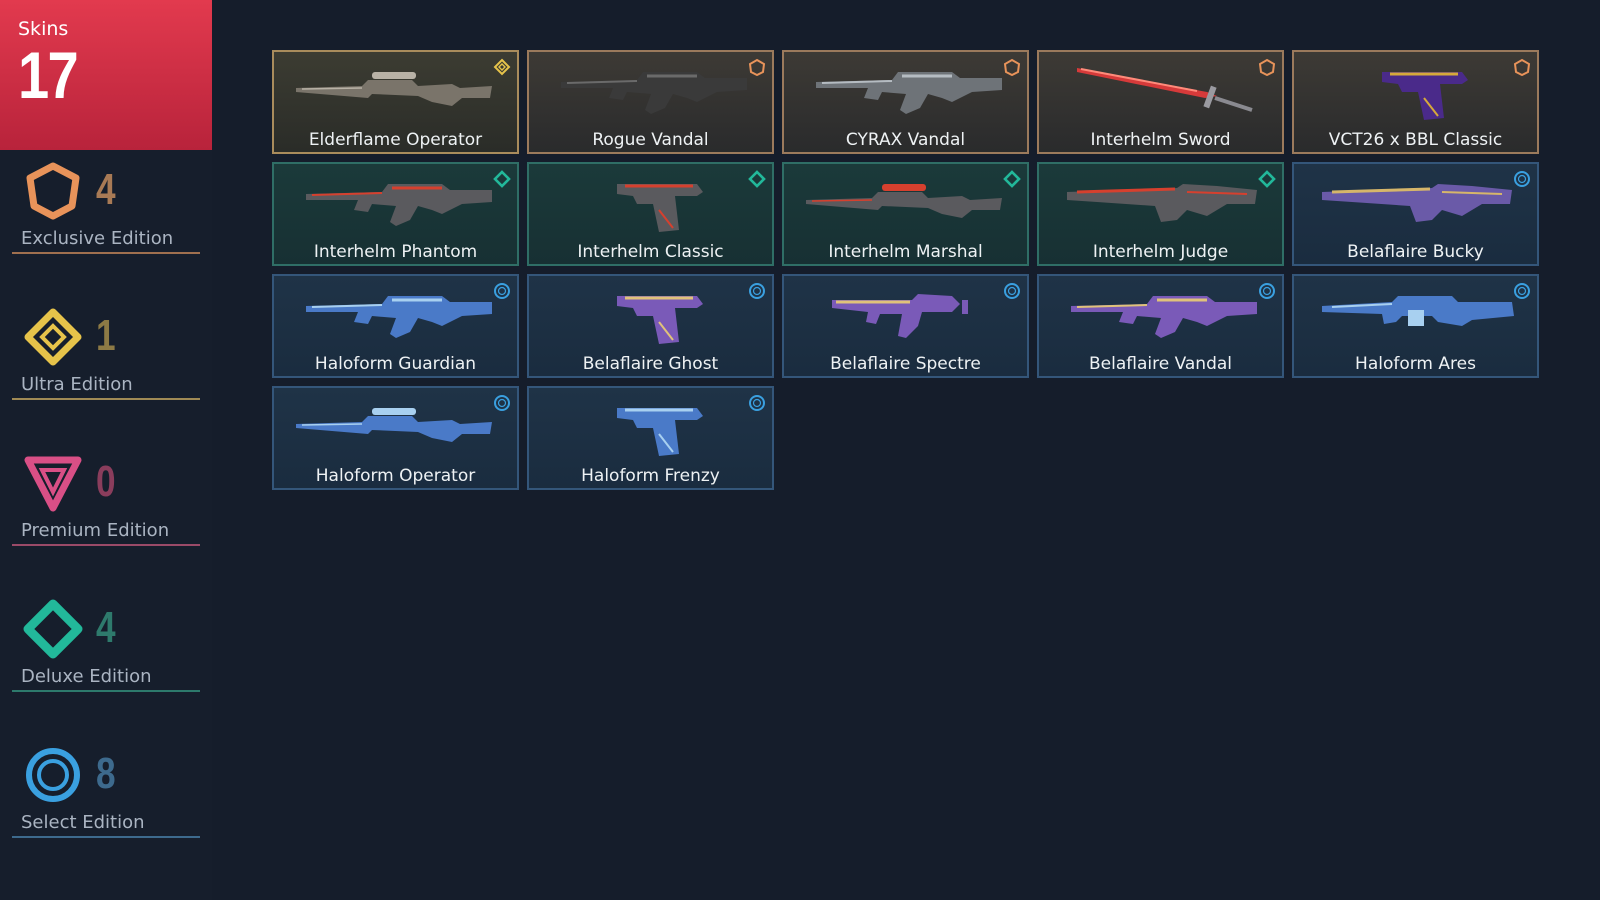 Image resolution: width=1600 pixels, height=900 pixels. I want to click on tier-name: Deluxe Edition, so click(86, 676).